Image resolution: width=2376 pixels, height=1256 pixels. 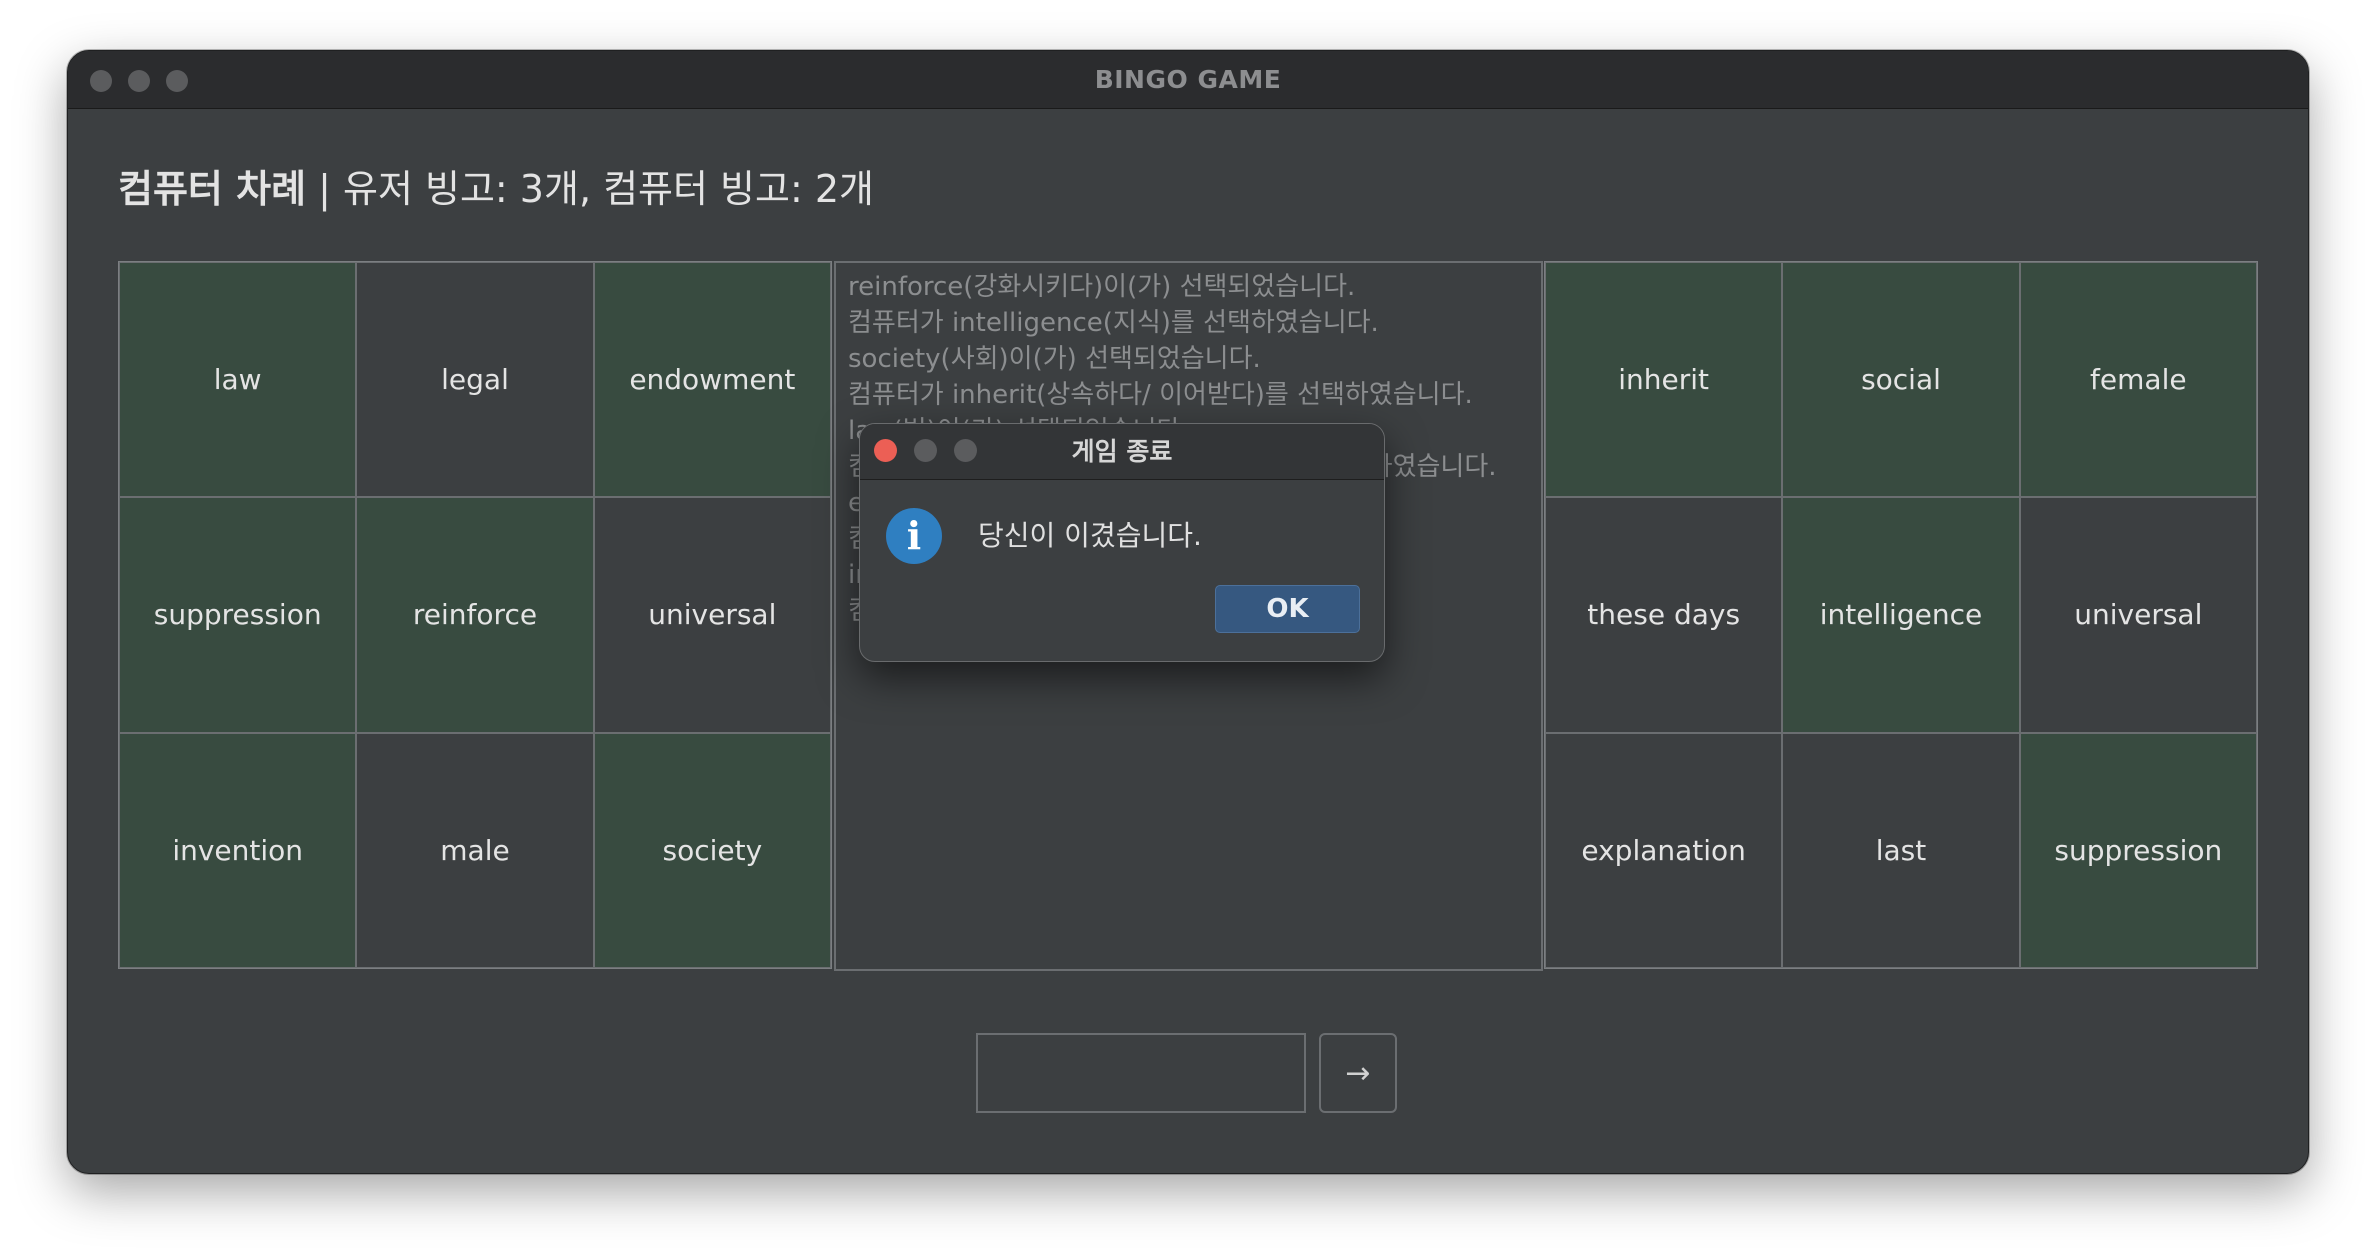 I want to click on bingo-cell: law, so click(x=238, y=380).